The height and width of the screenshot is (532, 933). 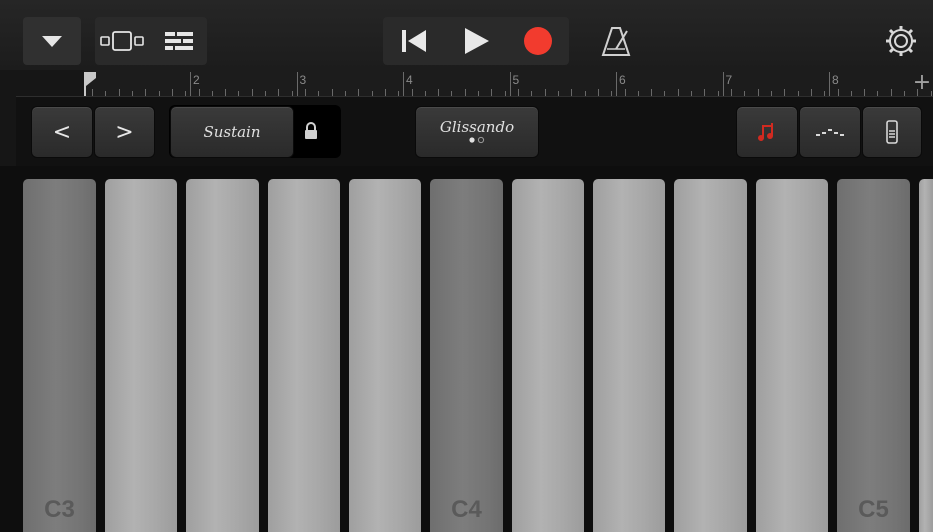 I want to click on record-icon, so click(x=538, y=41).